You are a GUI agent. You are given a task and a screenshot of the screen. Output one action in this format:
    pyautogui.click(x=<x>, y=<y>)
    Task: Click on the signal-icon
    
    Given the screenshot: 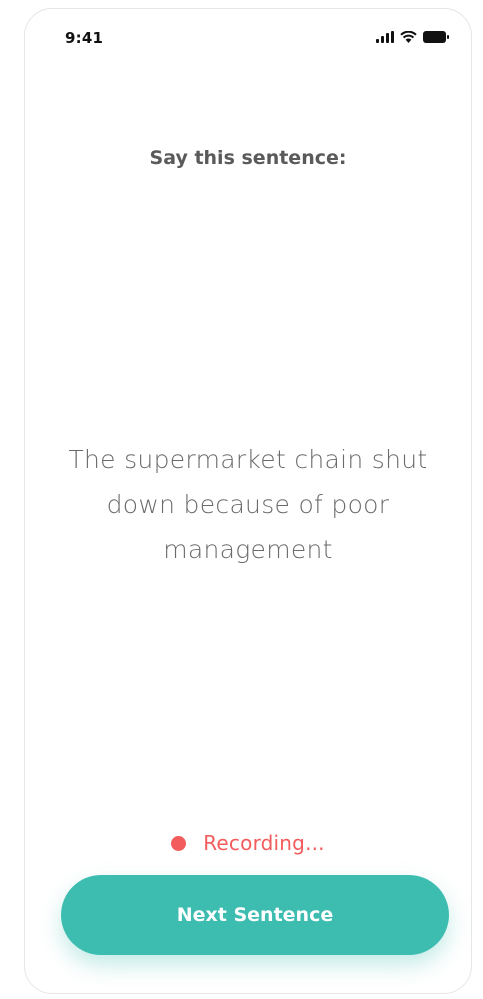 What is the action you would take?
    pyautogui.click(x=385, y=37)
    